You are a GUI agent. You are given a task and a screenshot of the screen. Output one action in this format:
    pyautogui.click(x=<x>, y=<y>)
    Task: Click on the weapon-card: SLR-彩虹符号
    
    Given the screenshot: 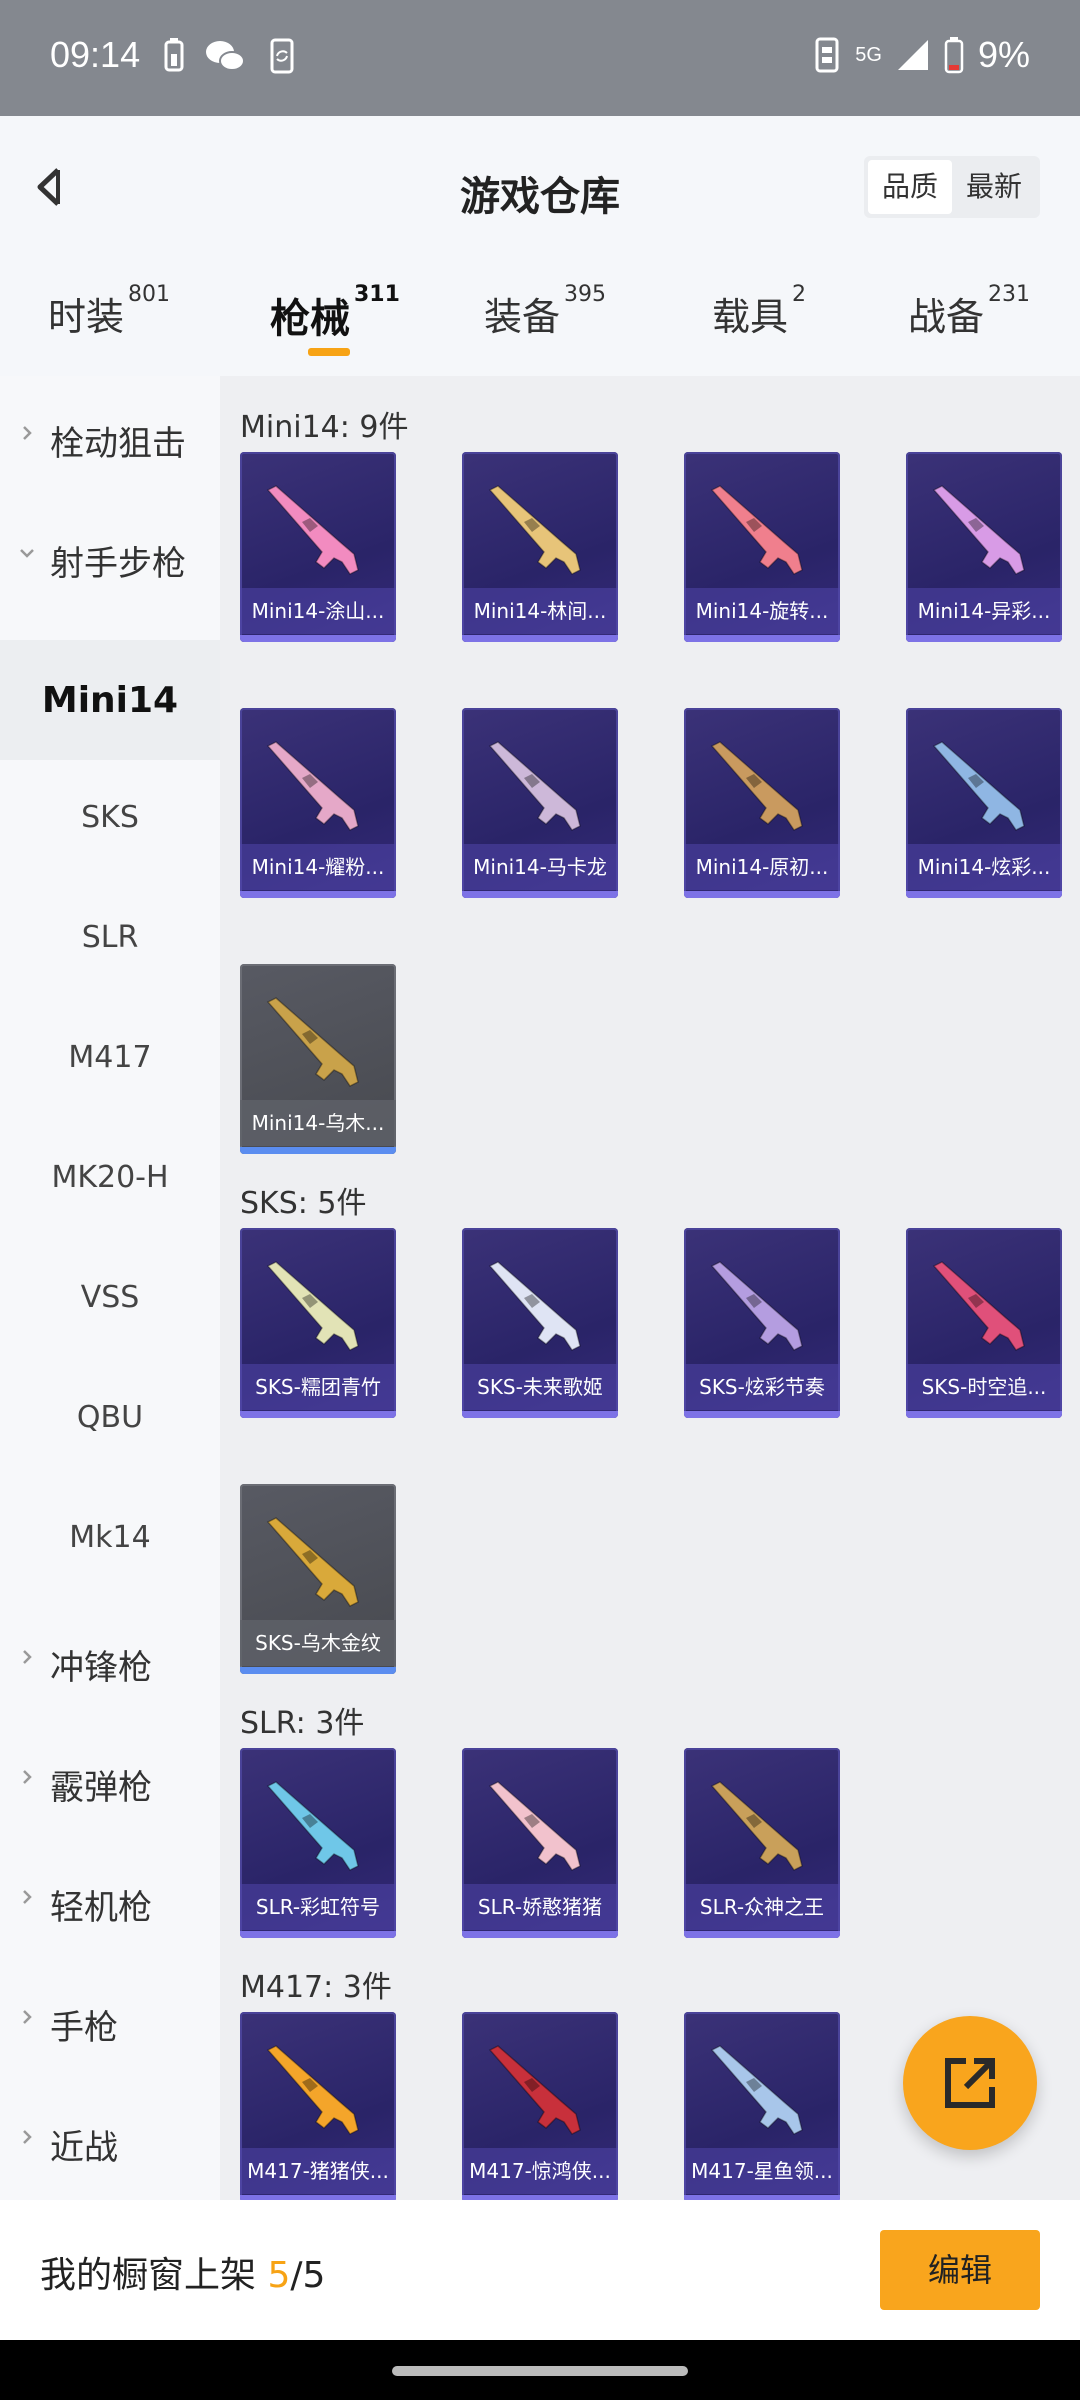 What is the action you would take?
    pyautogui.click(x=318, y=1843)
    